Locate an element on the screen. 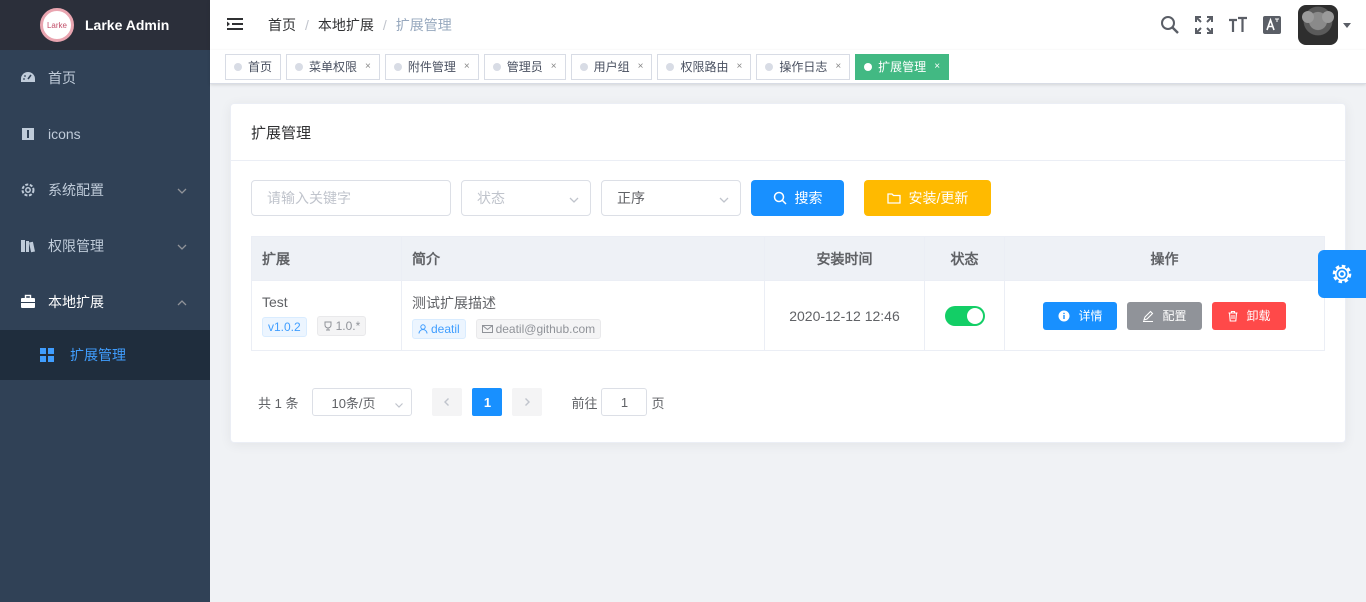 This screenshot has height=602, width=1366. fullscreen-icon is located at coordinates (1204, 25).